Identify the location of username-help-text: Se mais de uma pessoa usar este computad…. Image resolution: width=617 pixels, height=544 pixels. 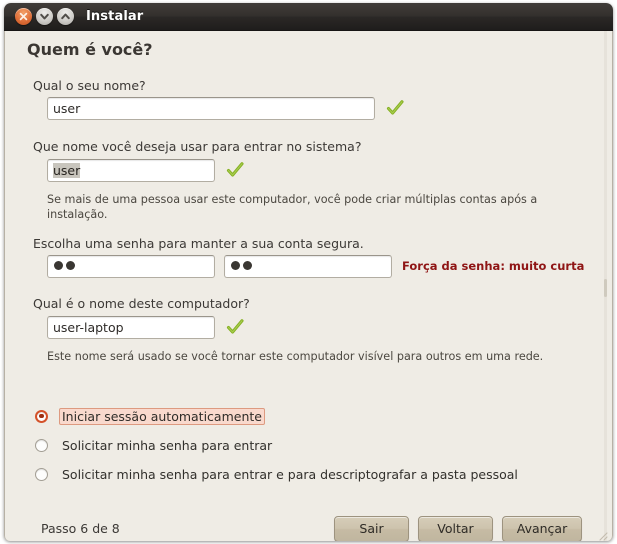
(292, 207).